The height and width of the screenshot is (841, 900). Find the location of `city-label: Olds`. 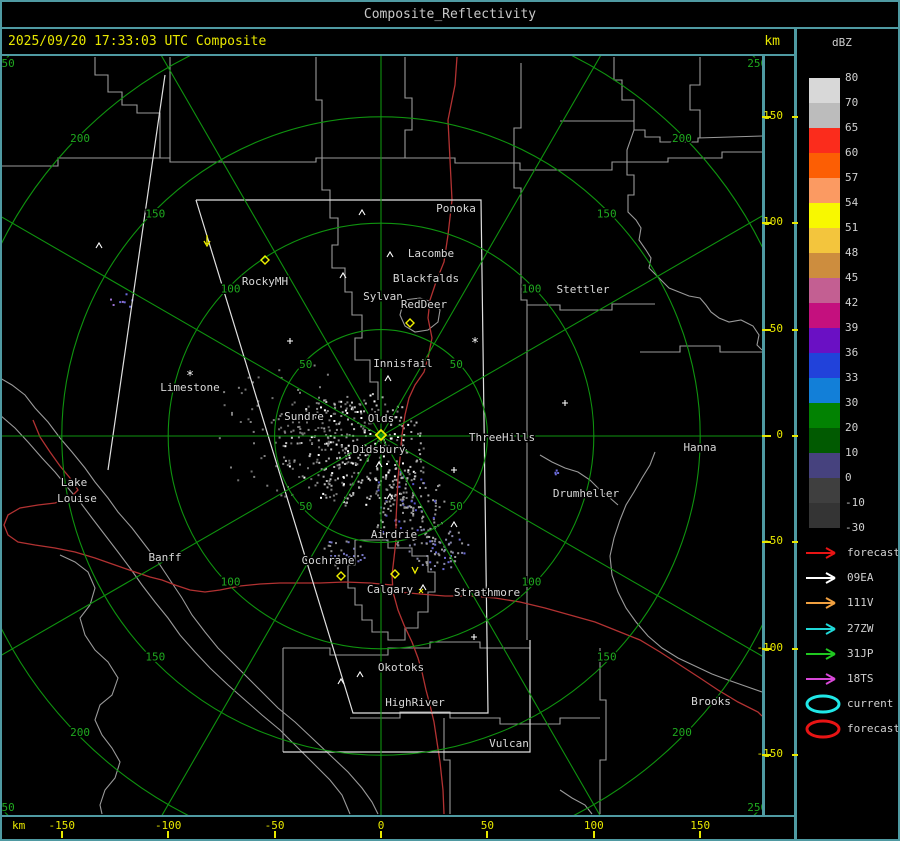

city-label: Olds is located at coordinates (381, 418).